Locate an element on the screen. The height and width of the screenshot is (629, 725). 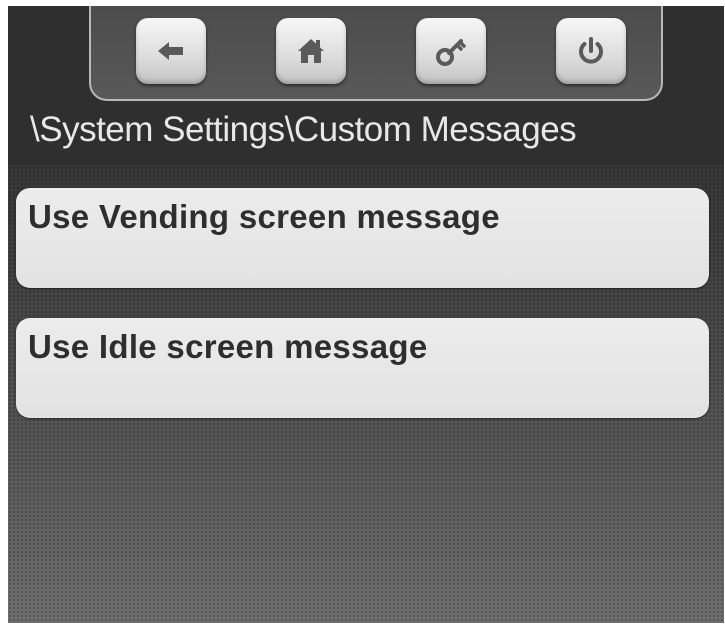
breadcrumb: \System Settings\Custom Messages is located at coordinates (303, 129).